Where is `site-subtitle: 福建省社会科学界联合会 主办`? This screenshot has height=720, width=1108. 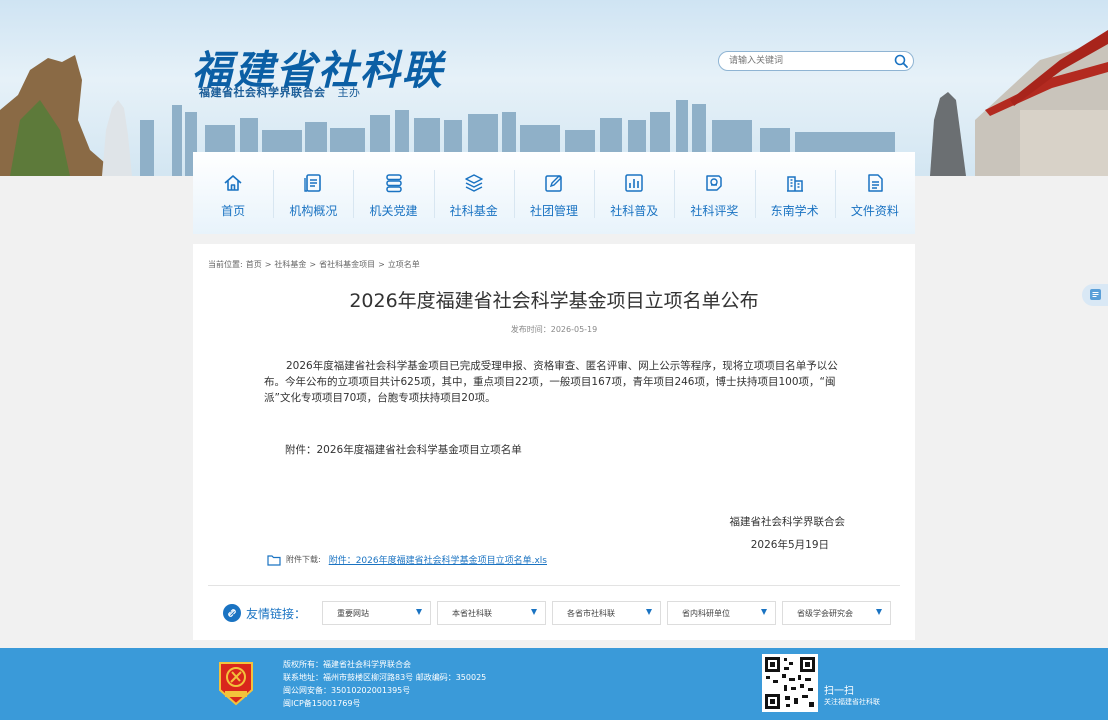
site-subtitle: 福建省社会科学界联合会 主办 is located at coordinates (280, 92).